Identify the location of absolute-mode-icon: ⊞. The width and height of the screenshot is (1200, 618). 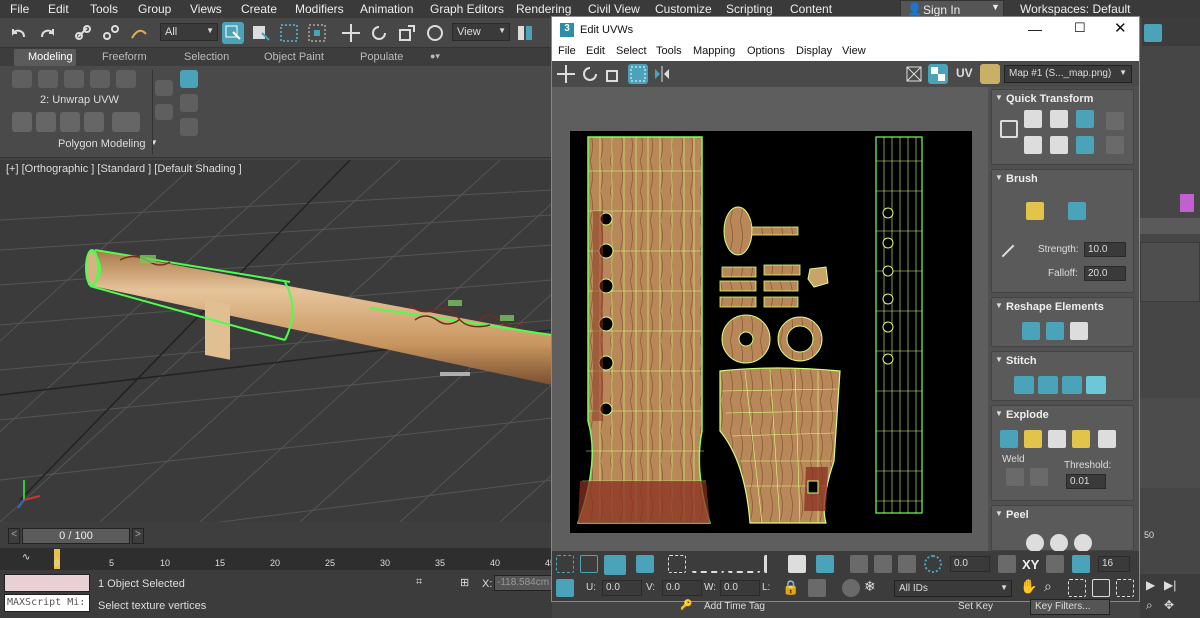
(464, 582).